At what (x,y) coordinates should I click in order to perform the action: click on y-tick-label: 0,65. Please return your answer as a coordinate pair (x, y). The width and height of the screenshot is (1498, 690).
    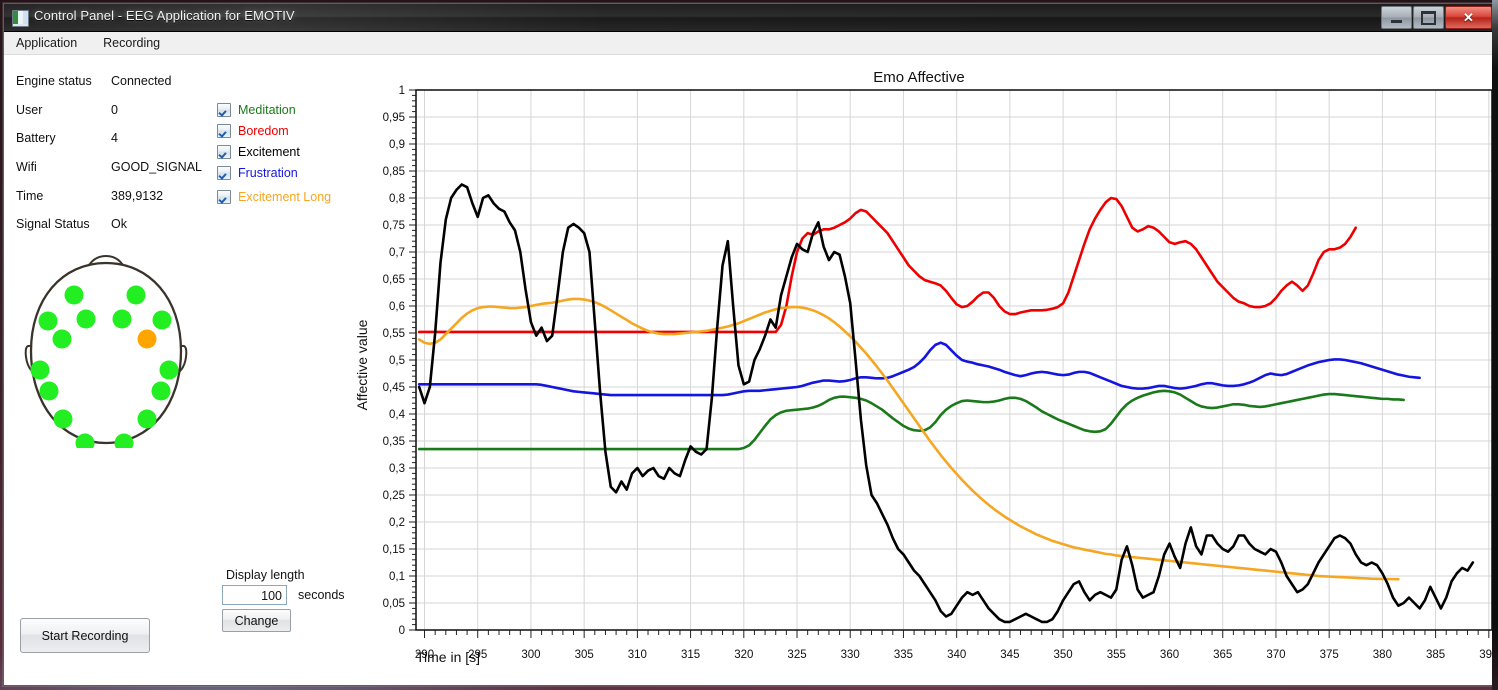
    Looking at the image, I should click on (394, 280).